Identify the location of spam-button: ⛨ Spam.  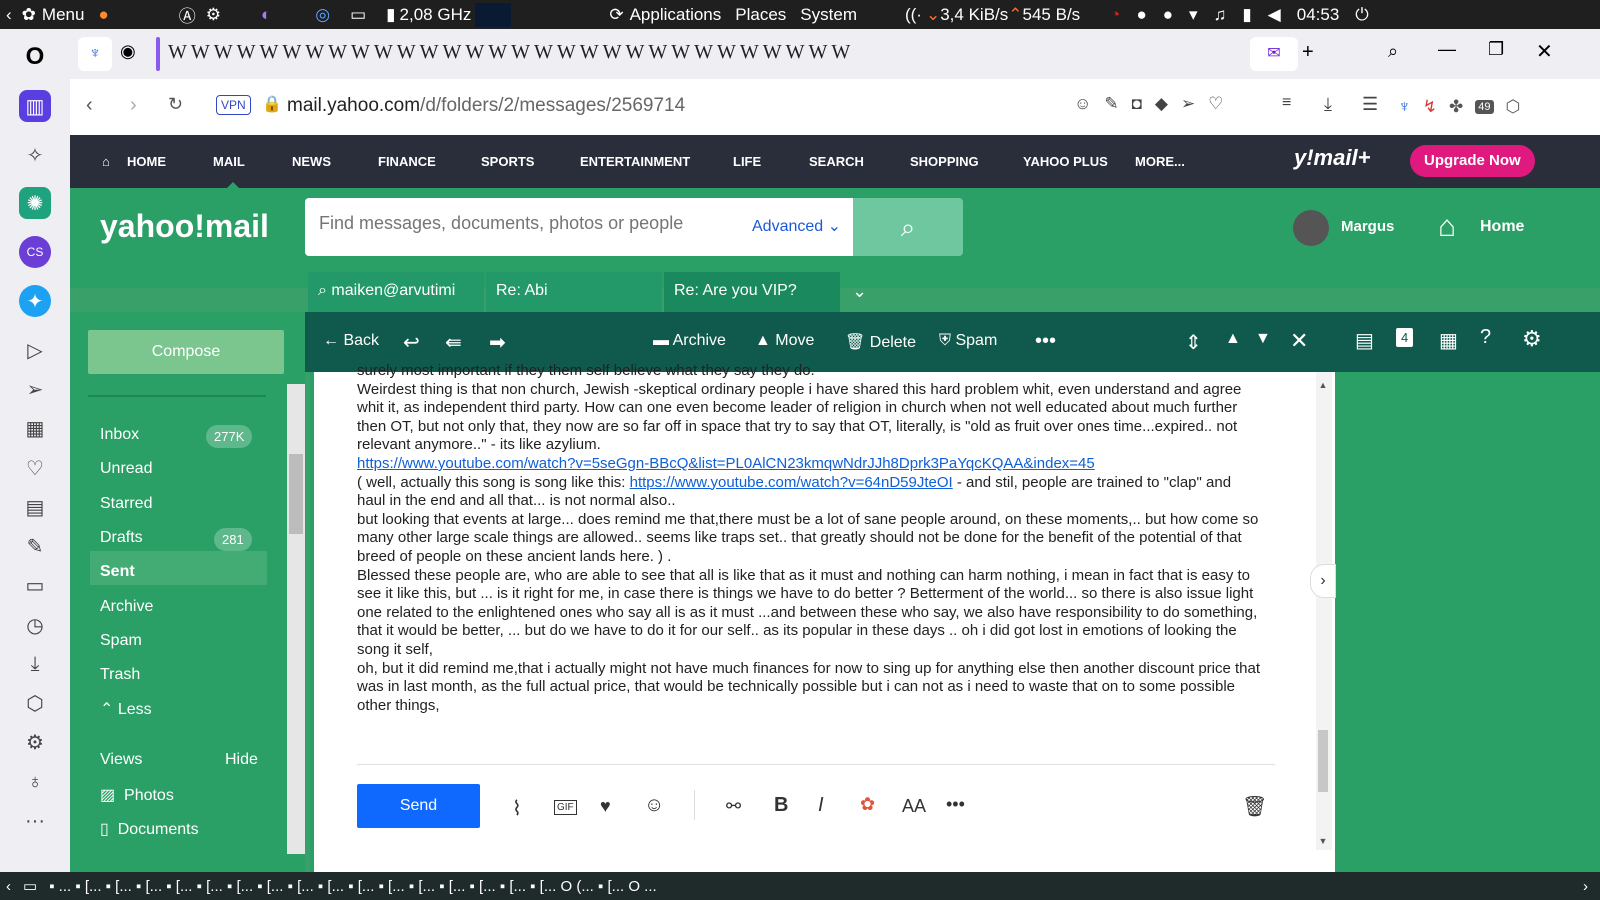
(968, 341).